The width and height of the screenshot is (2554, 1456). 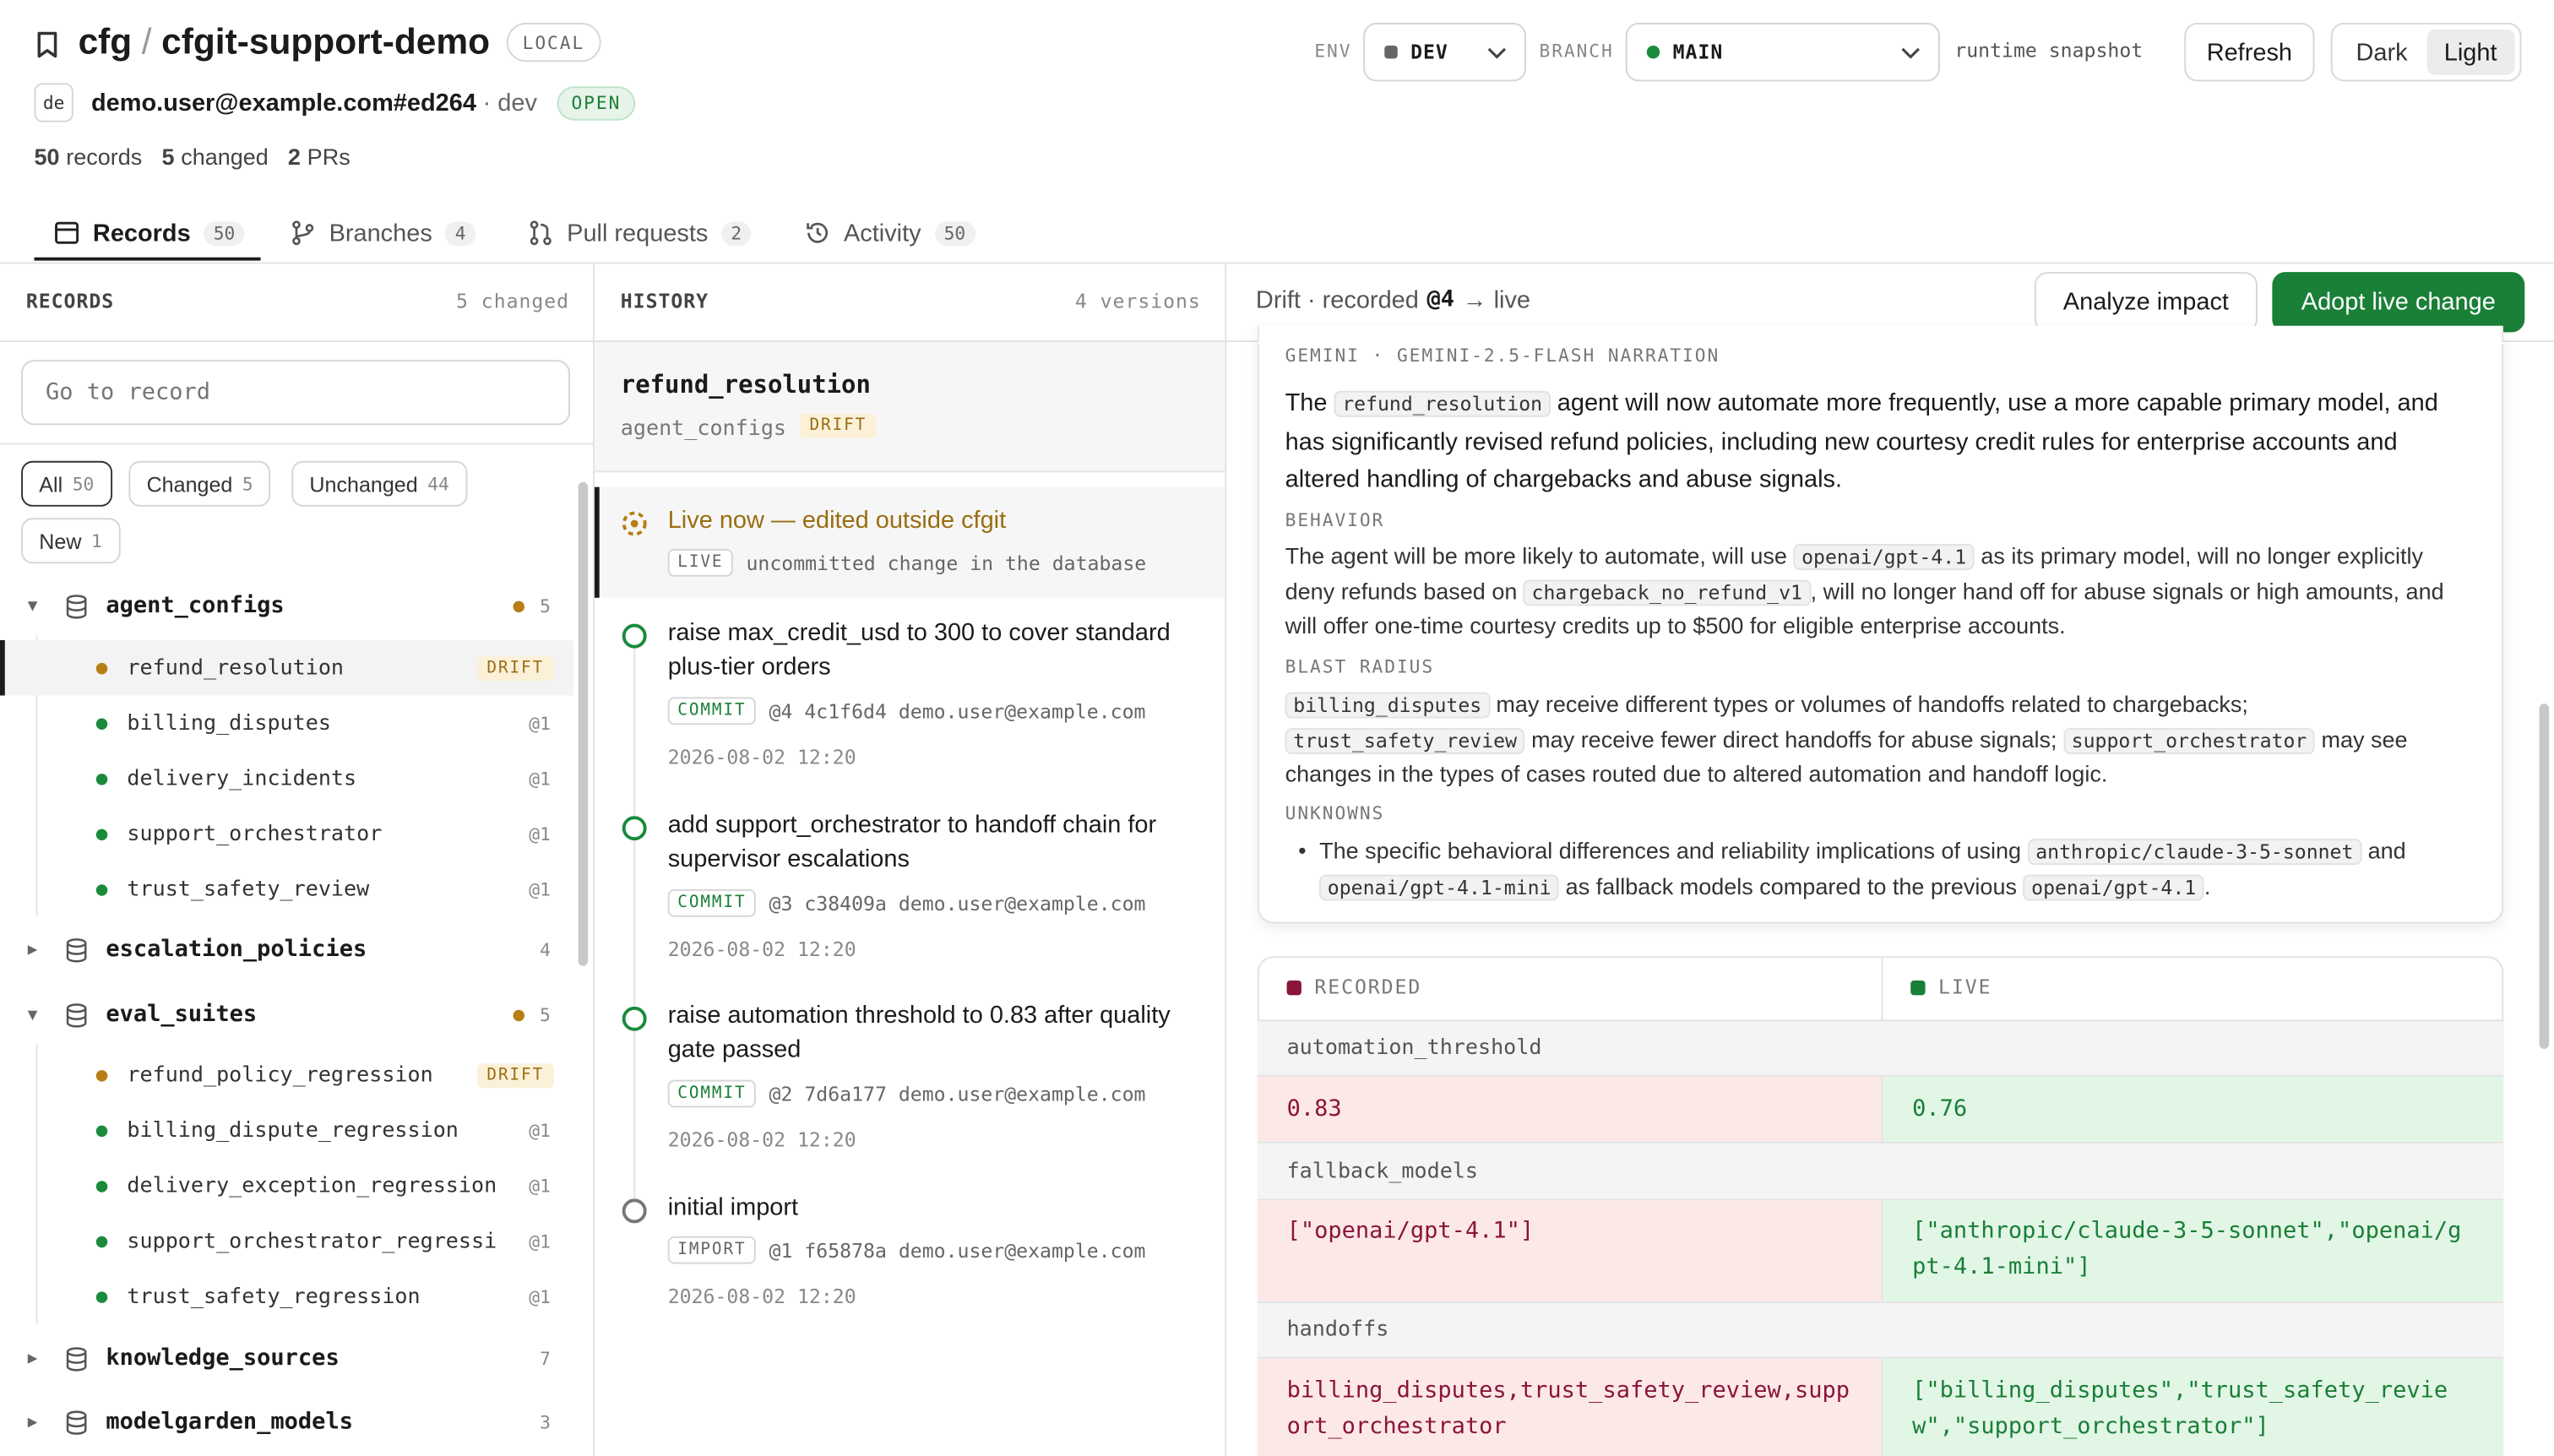 What do you see at coordinates (509, 103) in the screenshot?
I see `user-env: · dev` at bounding box center [509, 103].